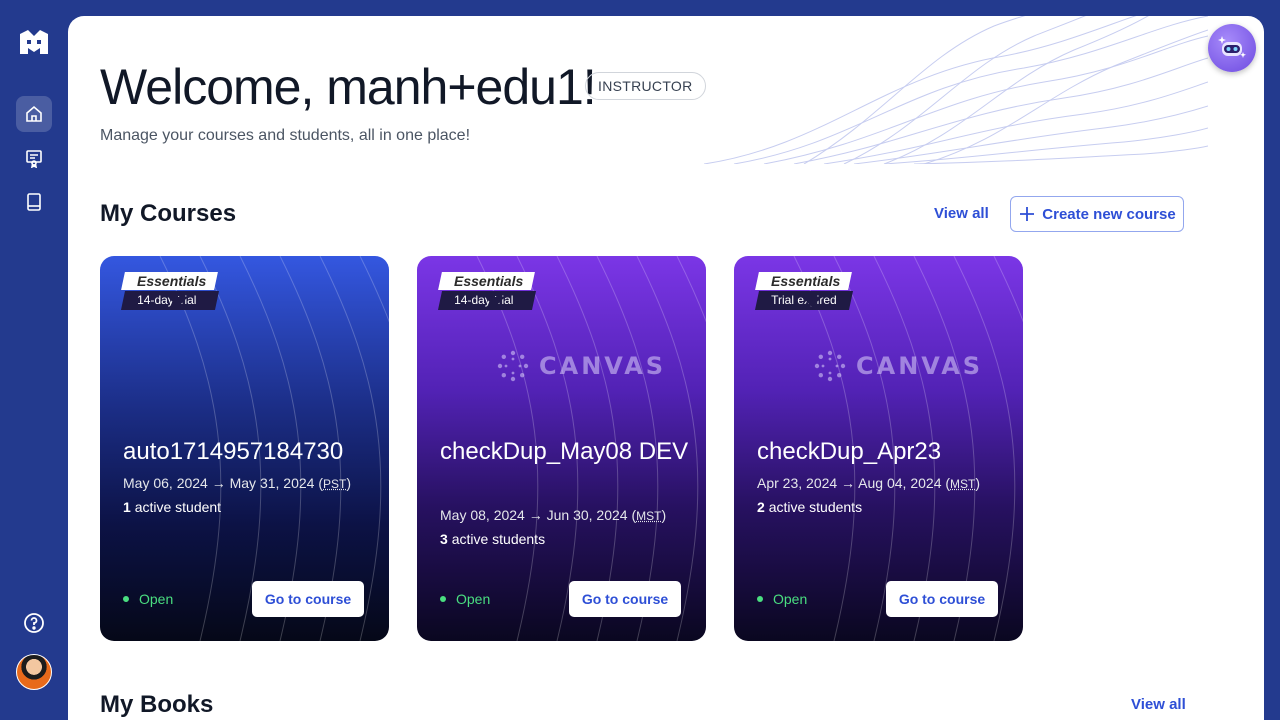 This screenshot has height=720, width=1280. I want to click on student-count: 3 active students, so click(492, 539).